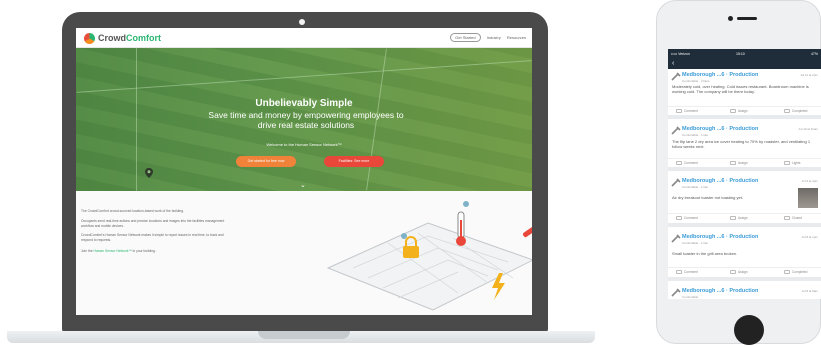  Describe the element at coordinates (749, 330) in the screenshot. I see `phone-home-button` at that location.